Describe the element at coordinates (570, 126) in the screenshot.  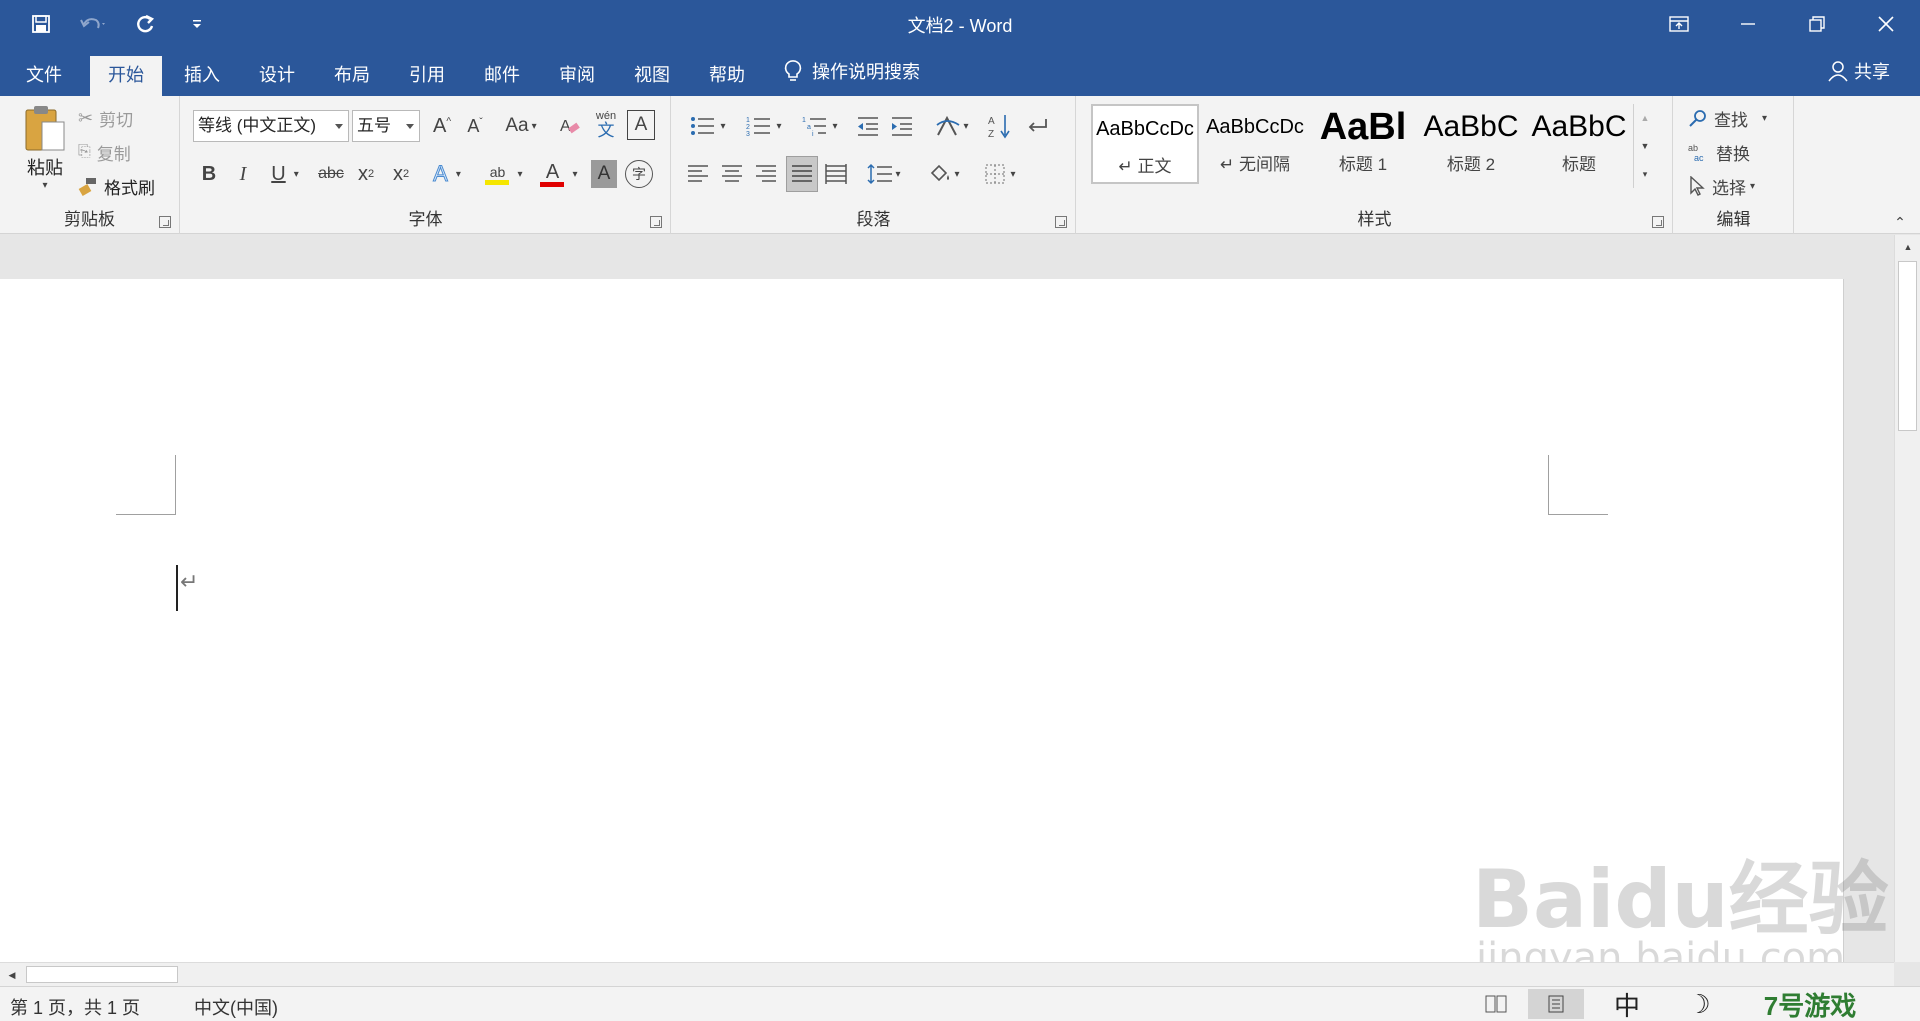
I see `clear-formatting-button: A` at that location.